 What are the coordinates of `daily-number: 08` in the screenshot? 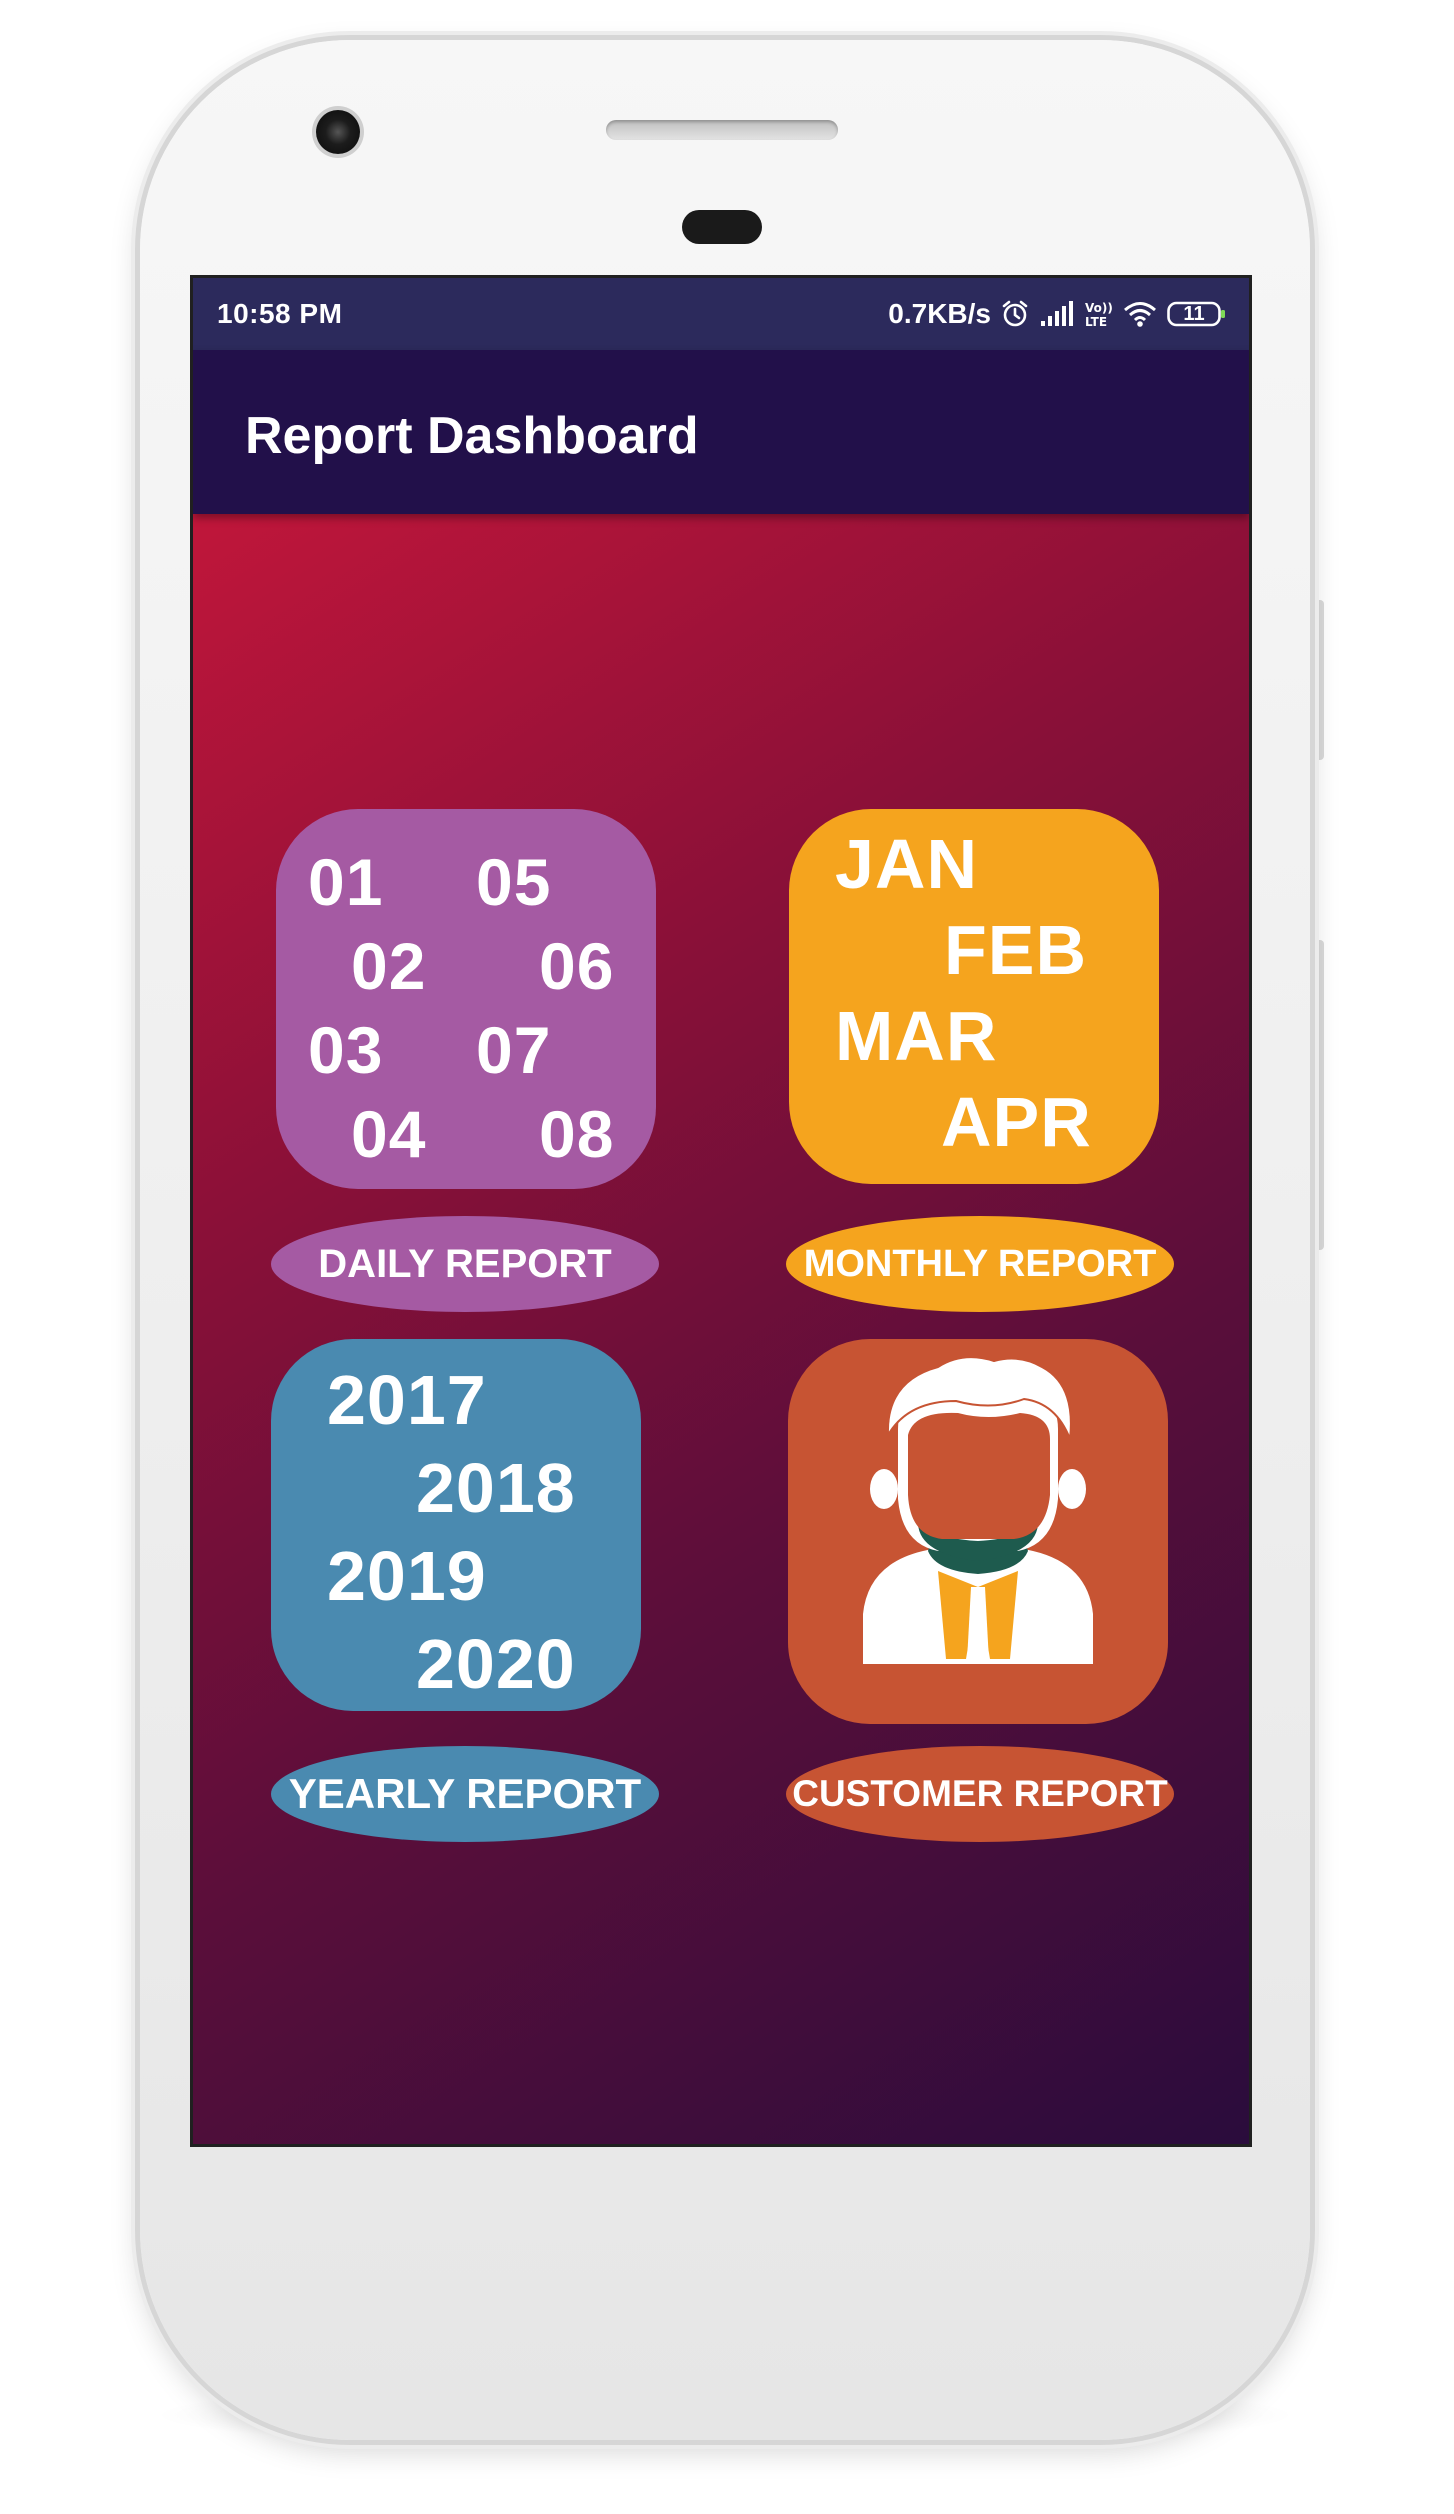 It's located at (577, 1134).